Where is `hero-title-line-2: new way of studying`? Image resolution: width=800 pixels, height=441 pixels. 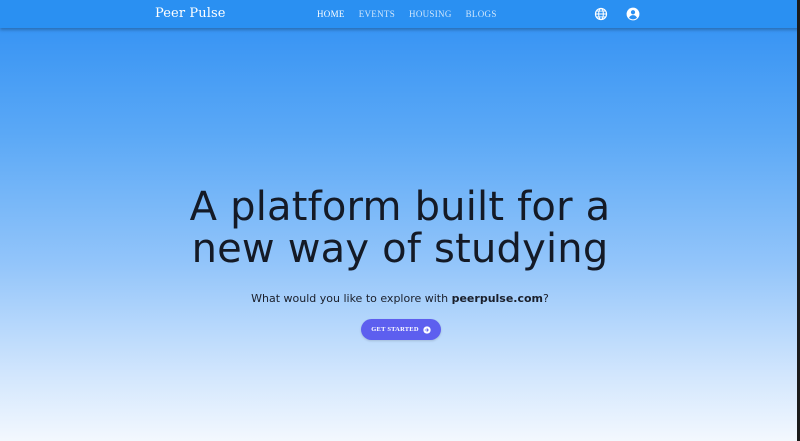
hero-title-line-2: new way of studying is located at coordinates (400, 249).